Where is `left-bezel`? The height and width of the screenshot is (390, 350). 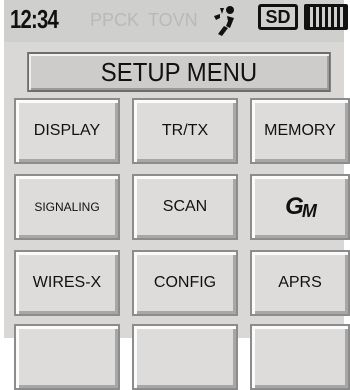 left-bezel is located at coordinates (2, 169).